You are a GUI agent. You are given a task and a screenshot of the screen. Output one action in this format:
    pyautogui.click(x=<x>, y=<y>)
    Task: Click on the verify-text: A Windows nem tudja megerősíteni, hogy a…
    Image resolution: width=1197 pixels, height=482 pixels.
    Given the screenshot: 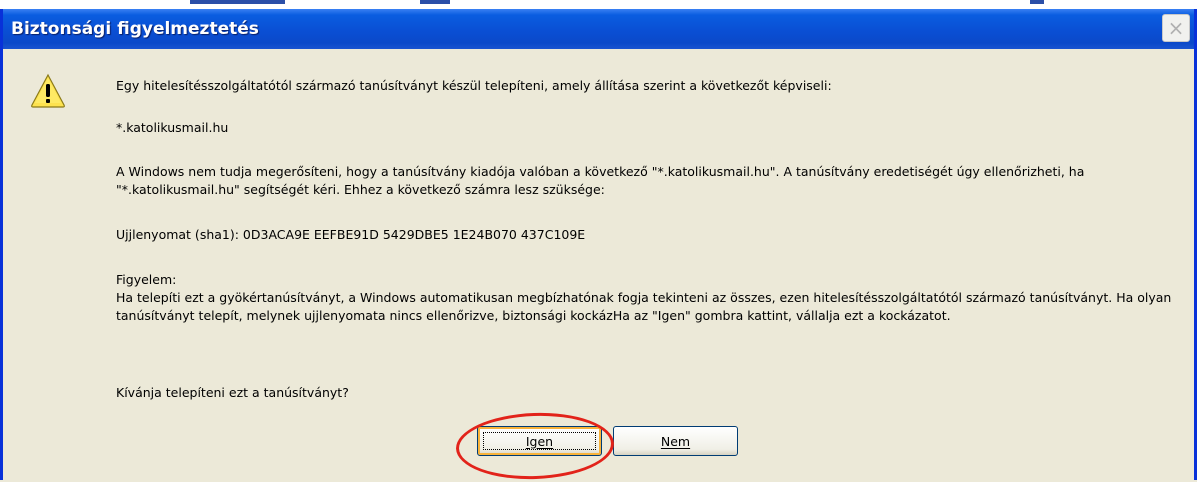 What is the action you would take?
    pyautogui.click(x=600, y=180)
    